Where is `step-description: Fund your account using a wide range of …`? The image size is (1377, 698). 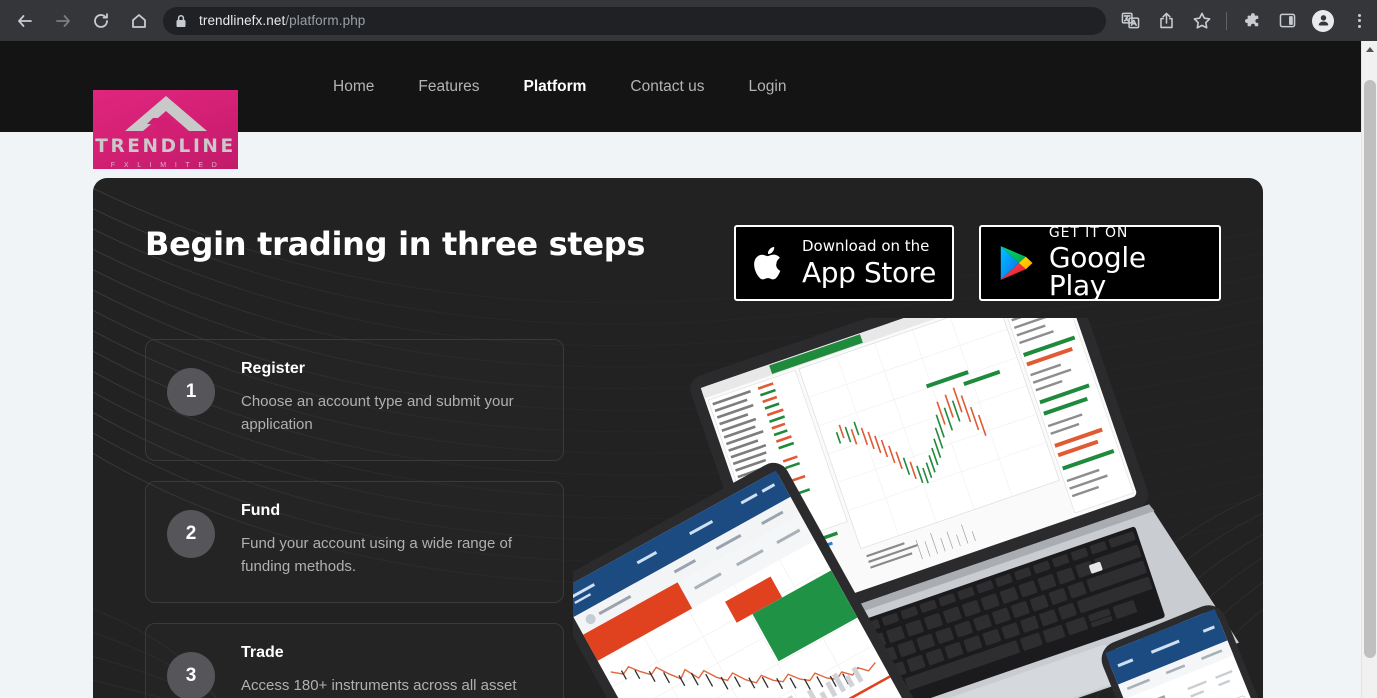
step-description: Fund your account using a wide range of … is located at coordinates (377, 555).